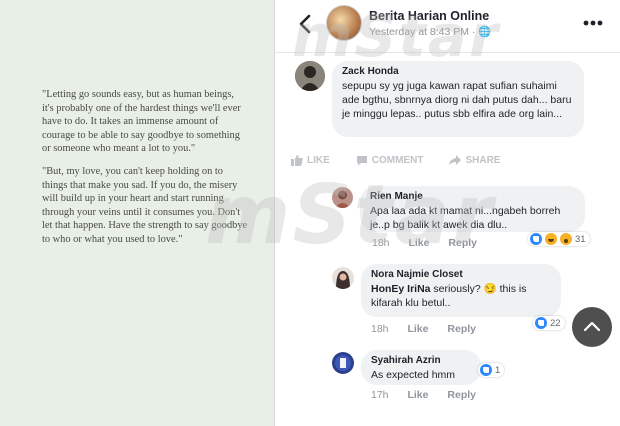  Describe the element at coordinates (580, 239) in the screenshot. I see `reaction-count: 31` at that location.